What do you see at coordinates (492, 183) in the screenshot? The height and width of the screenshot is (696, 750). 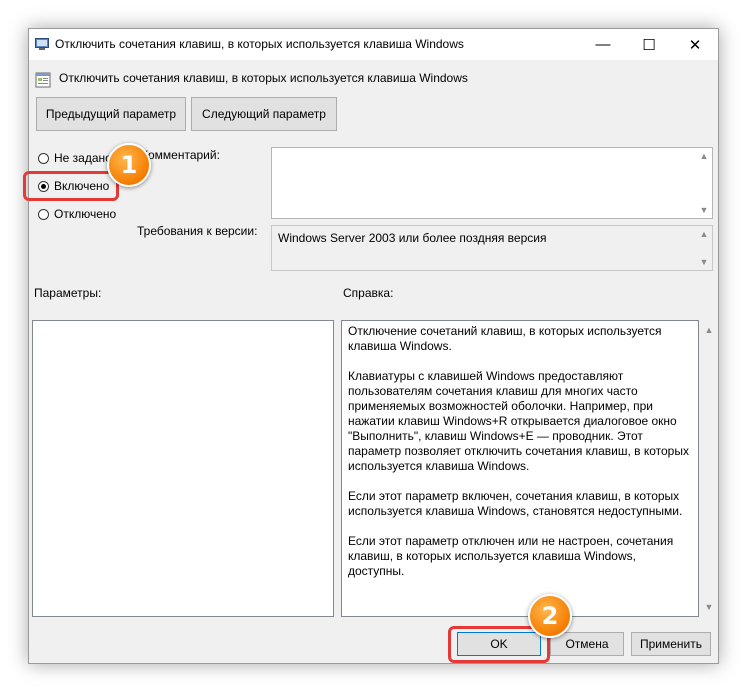 I see `comment-field: ▲ ▼` at bounding box center [492, 183].